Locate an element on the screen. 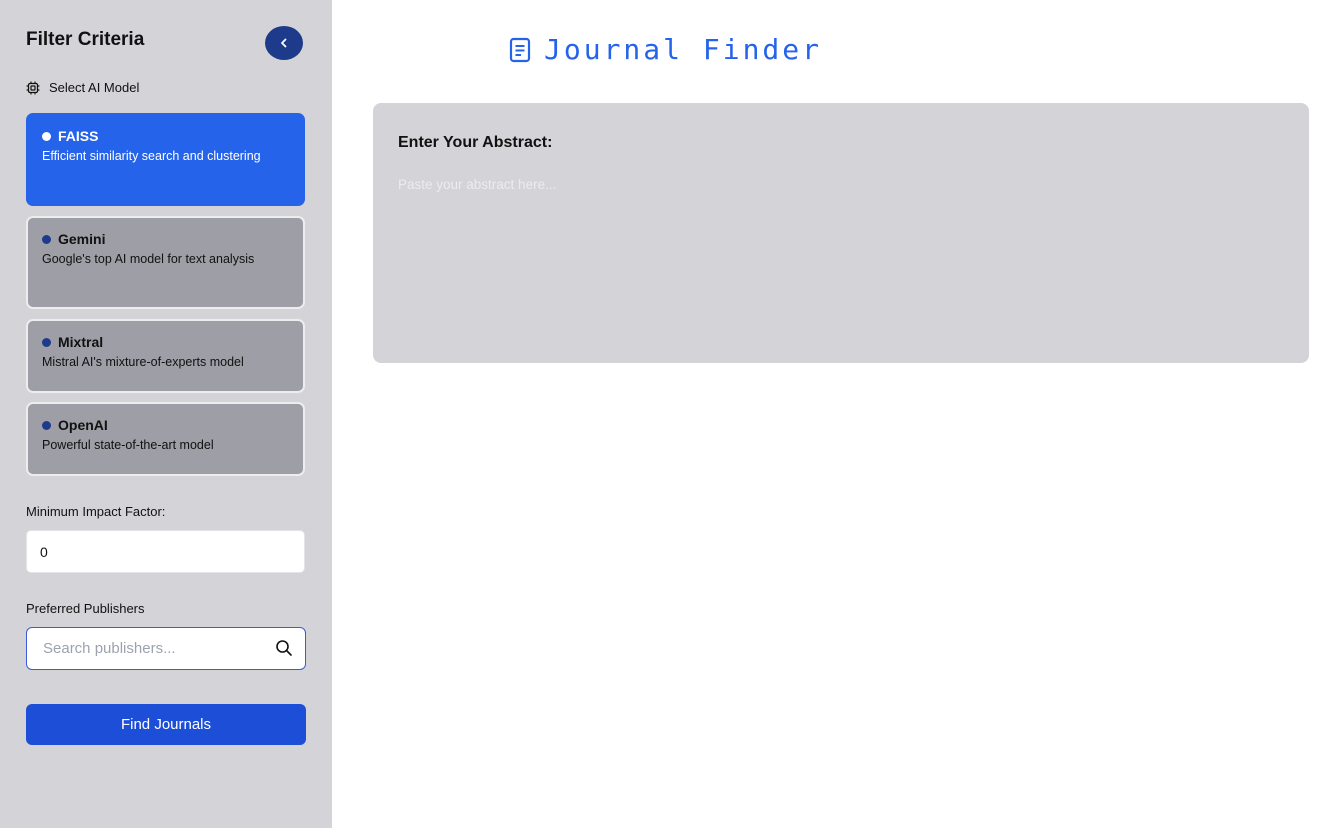 Image resolution: width=1326 pixels, height=828 pixels. chevron-left-icon is located at coordinates (284, 43).